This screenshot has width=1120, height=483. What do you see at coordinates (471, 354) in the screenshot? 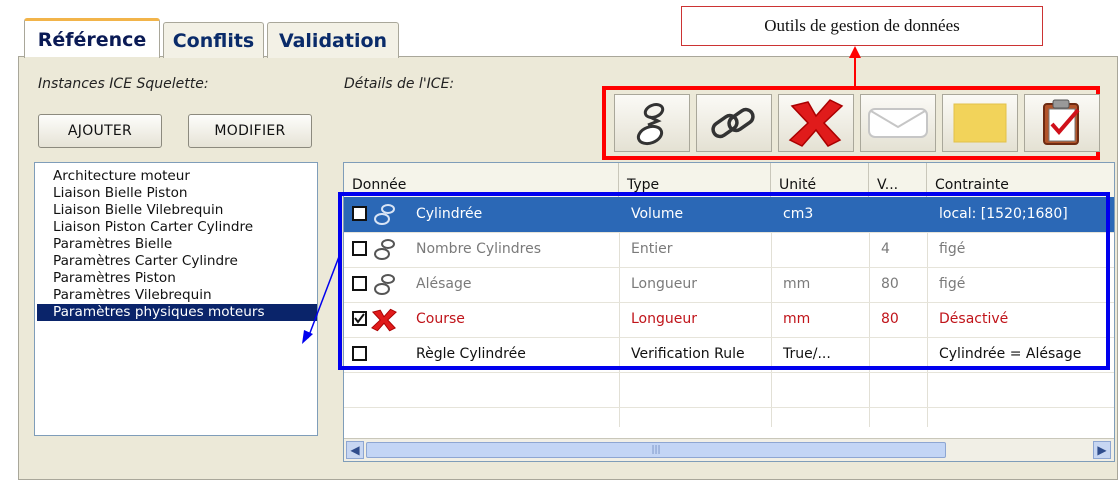
I see `cell-name: Règle Cylindrée` at bounding box center [471, 354].